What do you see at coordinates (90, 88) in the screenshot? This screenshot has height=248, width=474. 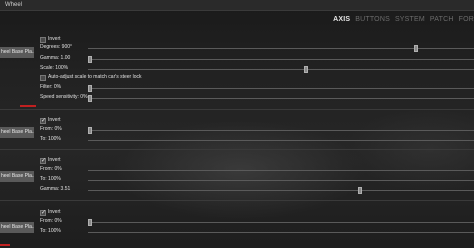 I see `filter-slider-knob` at bounding box center [90, 88].